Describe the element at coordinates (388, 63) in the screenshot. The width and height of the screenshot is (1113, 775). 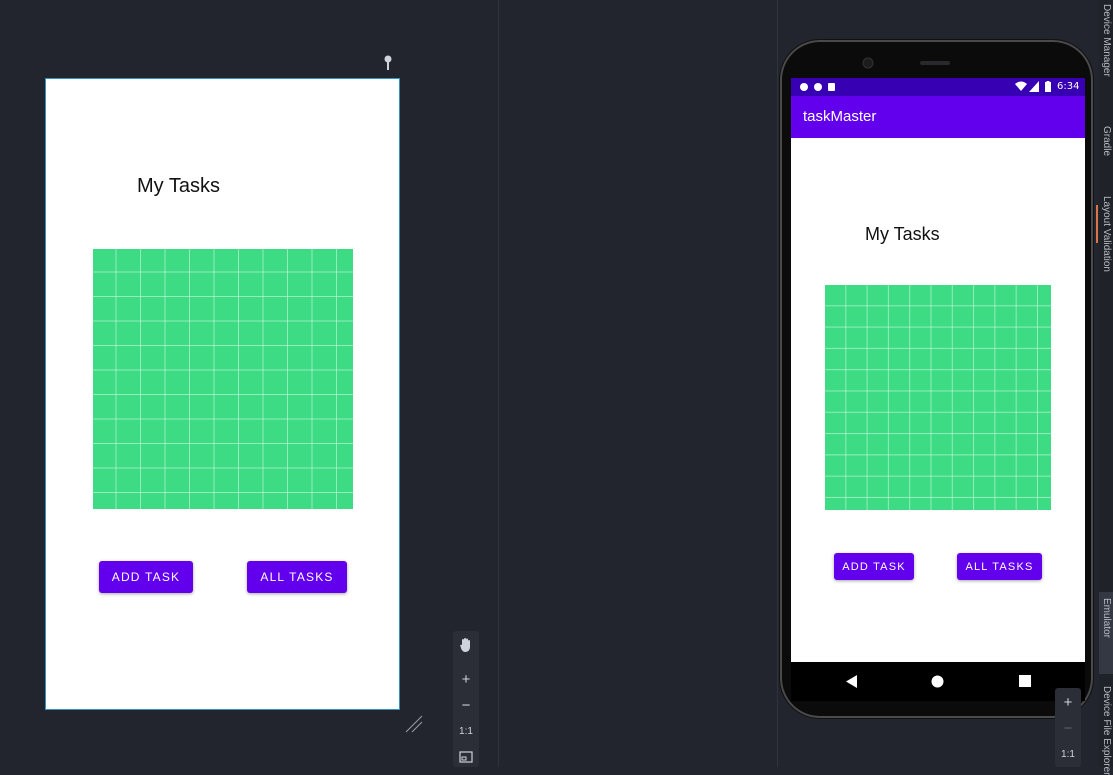
I see `pin-icon` at that location.